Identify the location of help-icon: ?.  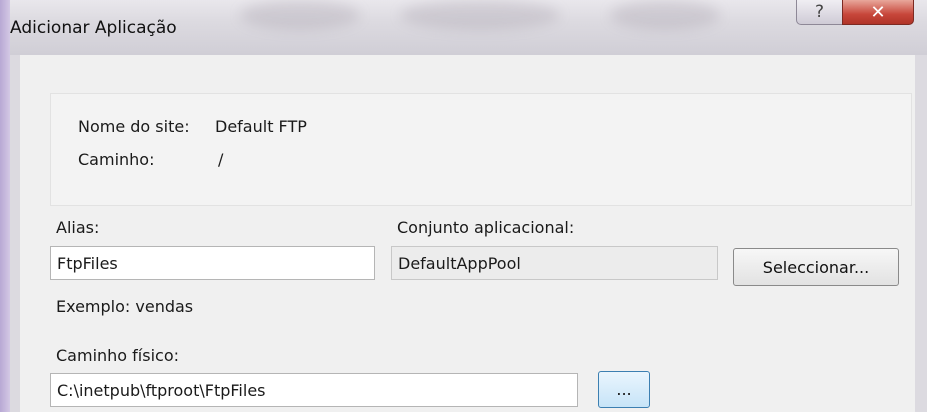
(819, 12).